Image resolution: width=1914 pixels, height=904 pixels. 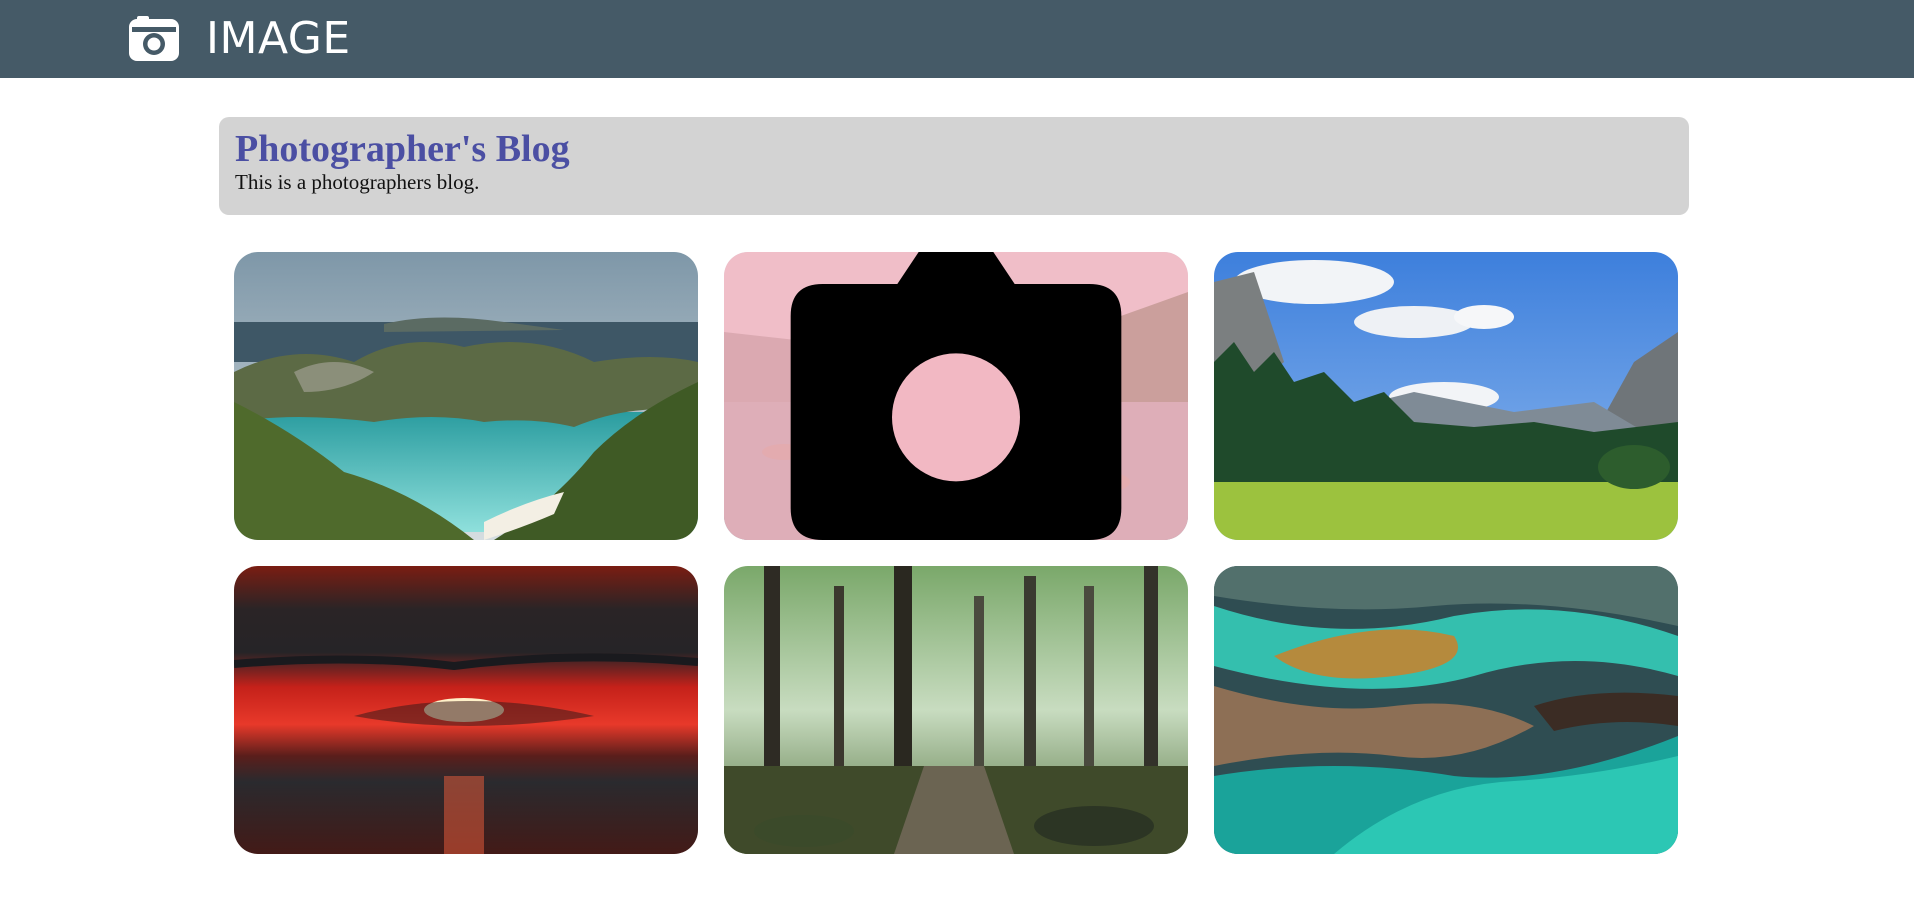 What do you see at coordinates (357, 182) in the screenshot?
I see `page-subtitle: This is a photographers blog.` at bounding box center [357, 182].